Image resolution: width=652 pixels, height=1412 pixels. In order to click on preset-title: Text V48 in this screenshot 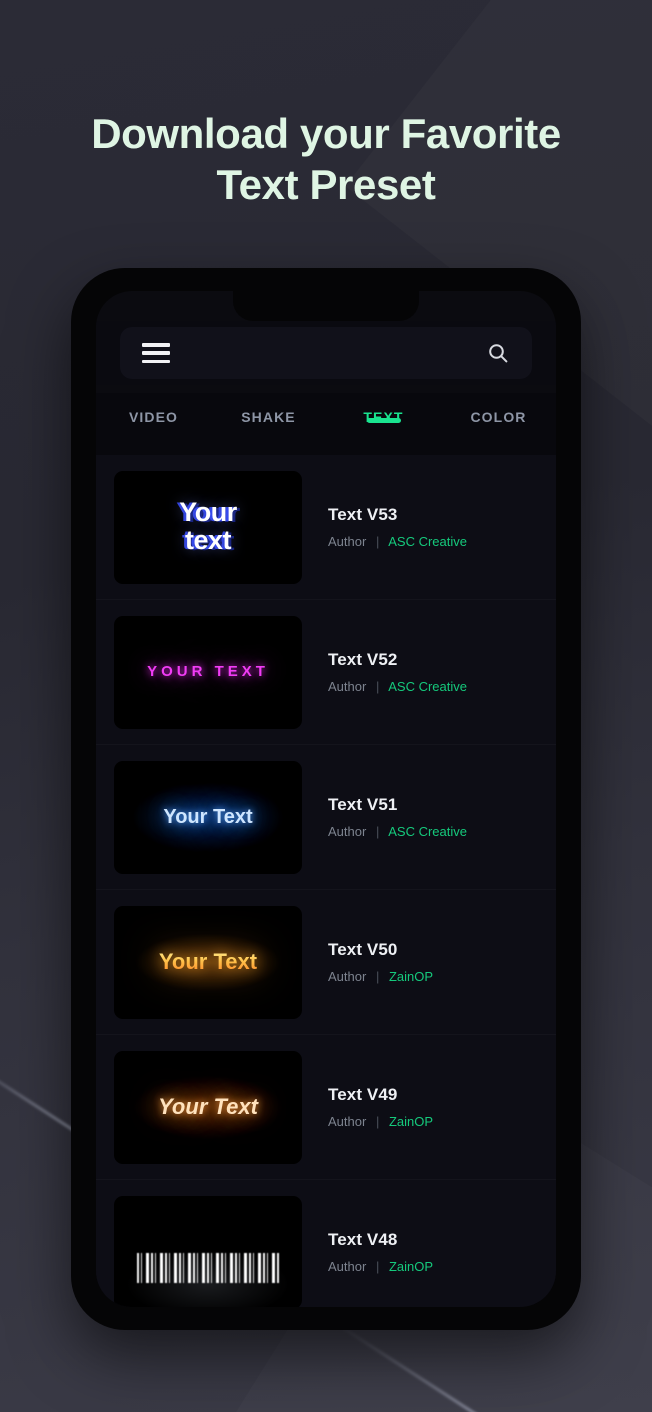, I will do `click(363, 1239)`.